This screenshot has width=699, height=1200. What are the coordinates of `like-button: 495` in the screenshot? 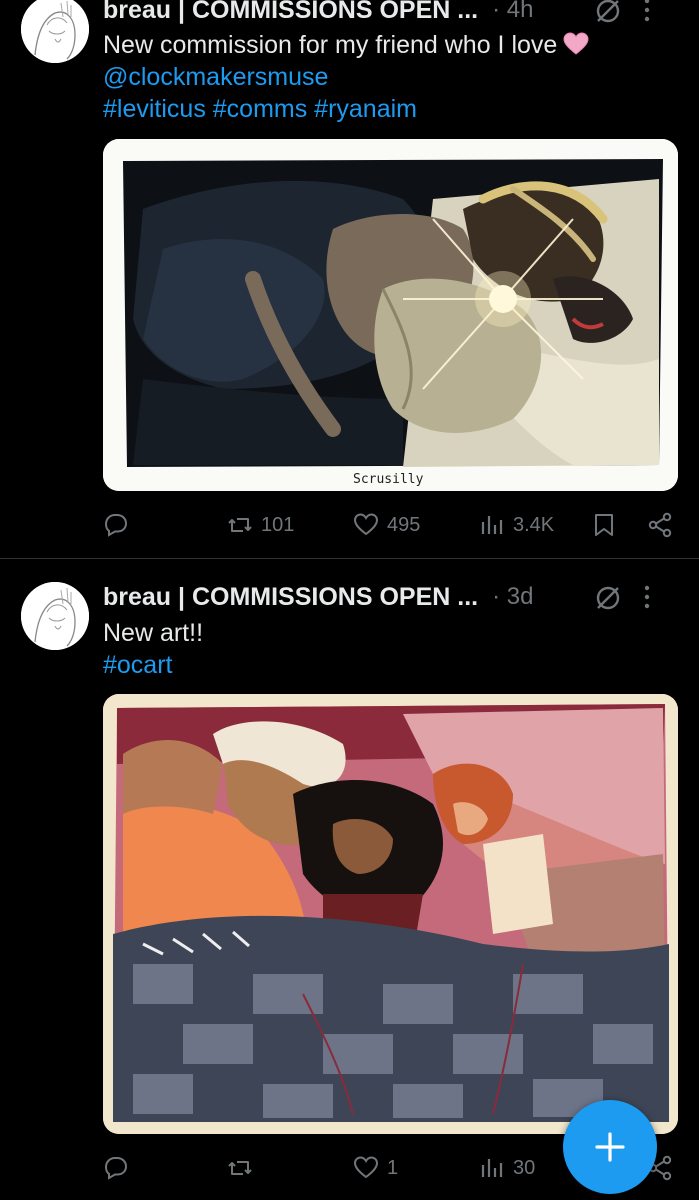 It's located at (386, 525).